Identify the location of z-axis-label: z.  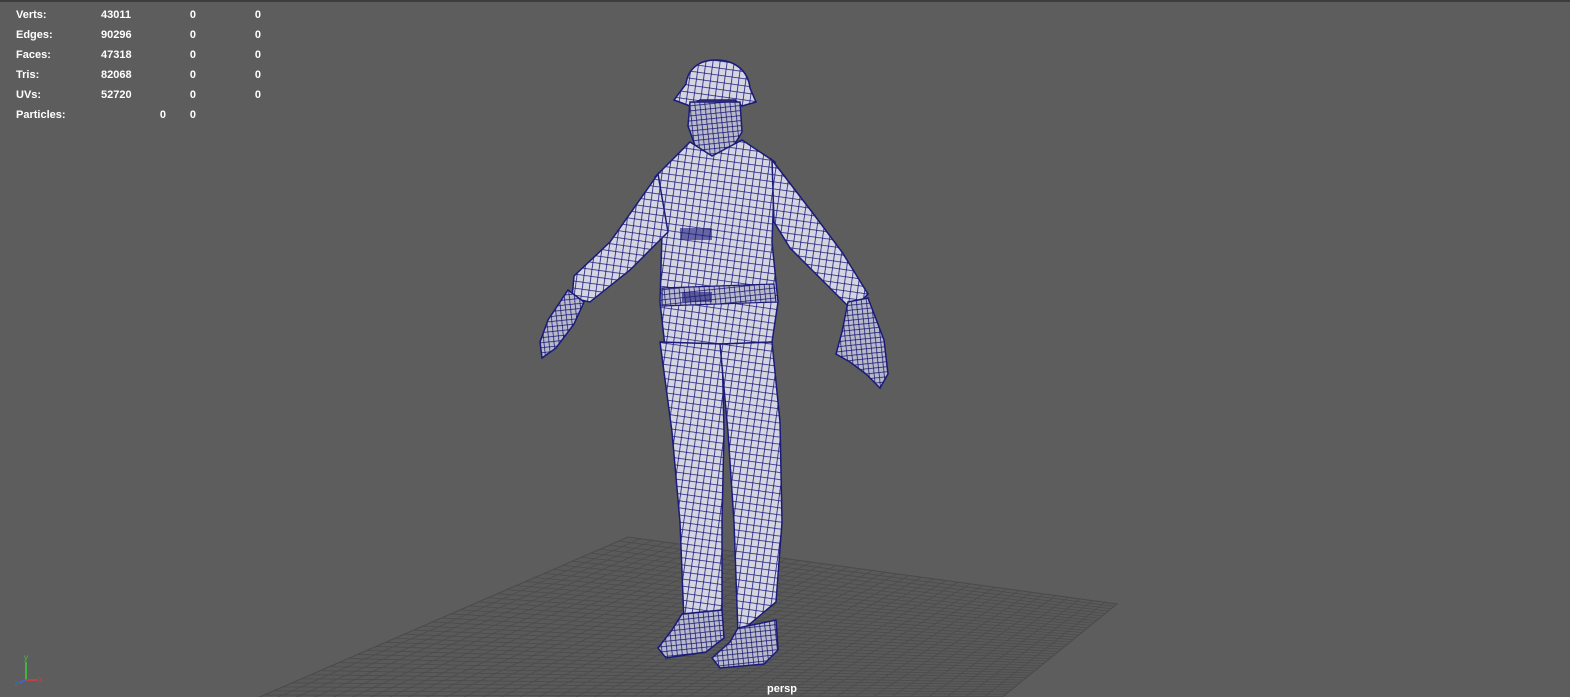
(16, 683).